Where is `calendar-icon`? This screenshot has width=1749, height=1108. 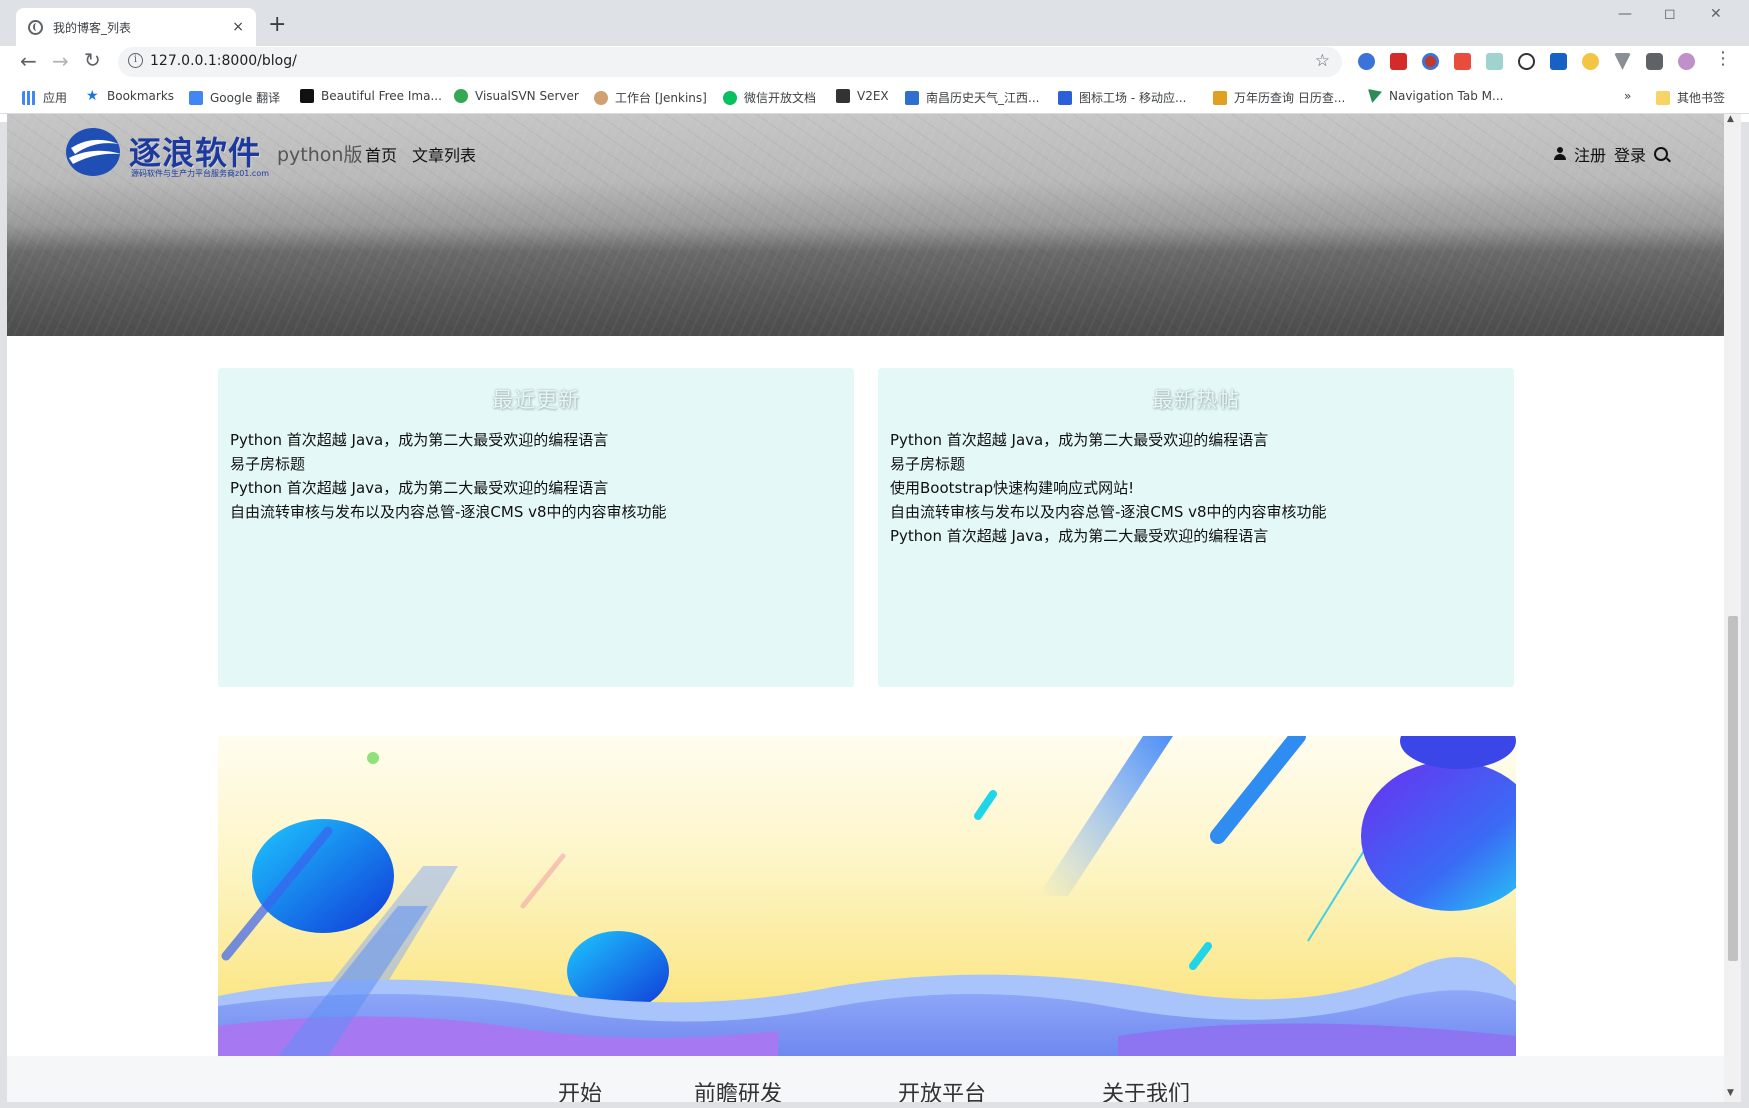
calendar-icon is located at coordinates (1220, 97).